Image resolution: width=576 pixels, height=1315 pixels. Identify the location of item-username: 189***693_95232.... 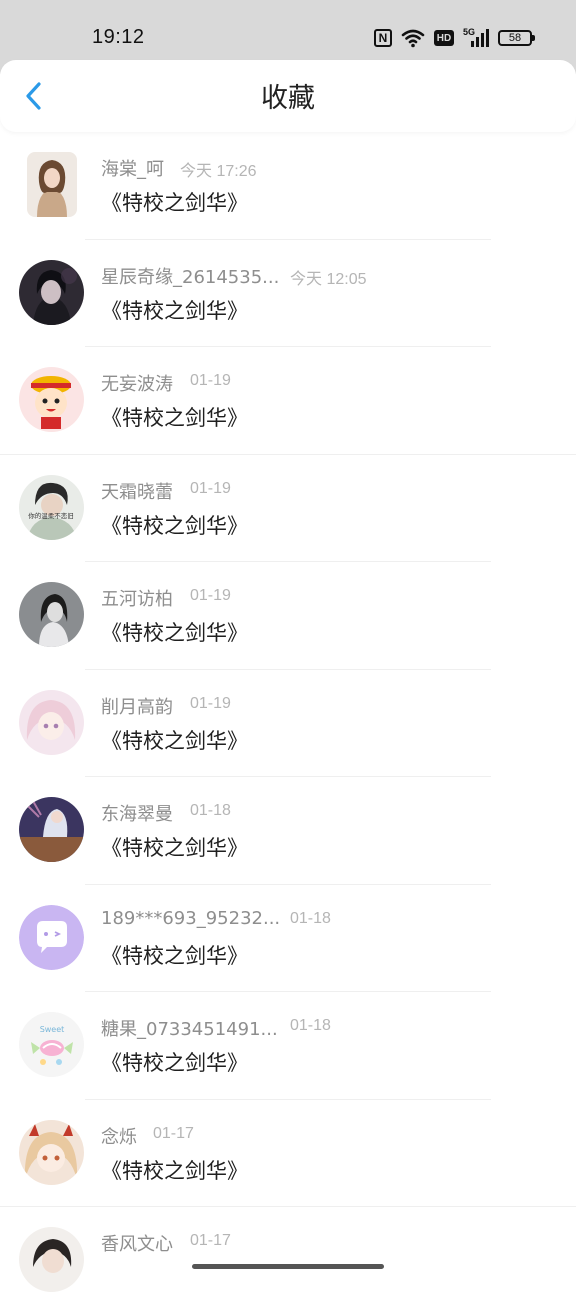
(191, 918).